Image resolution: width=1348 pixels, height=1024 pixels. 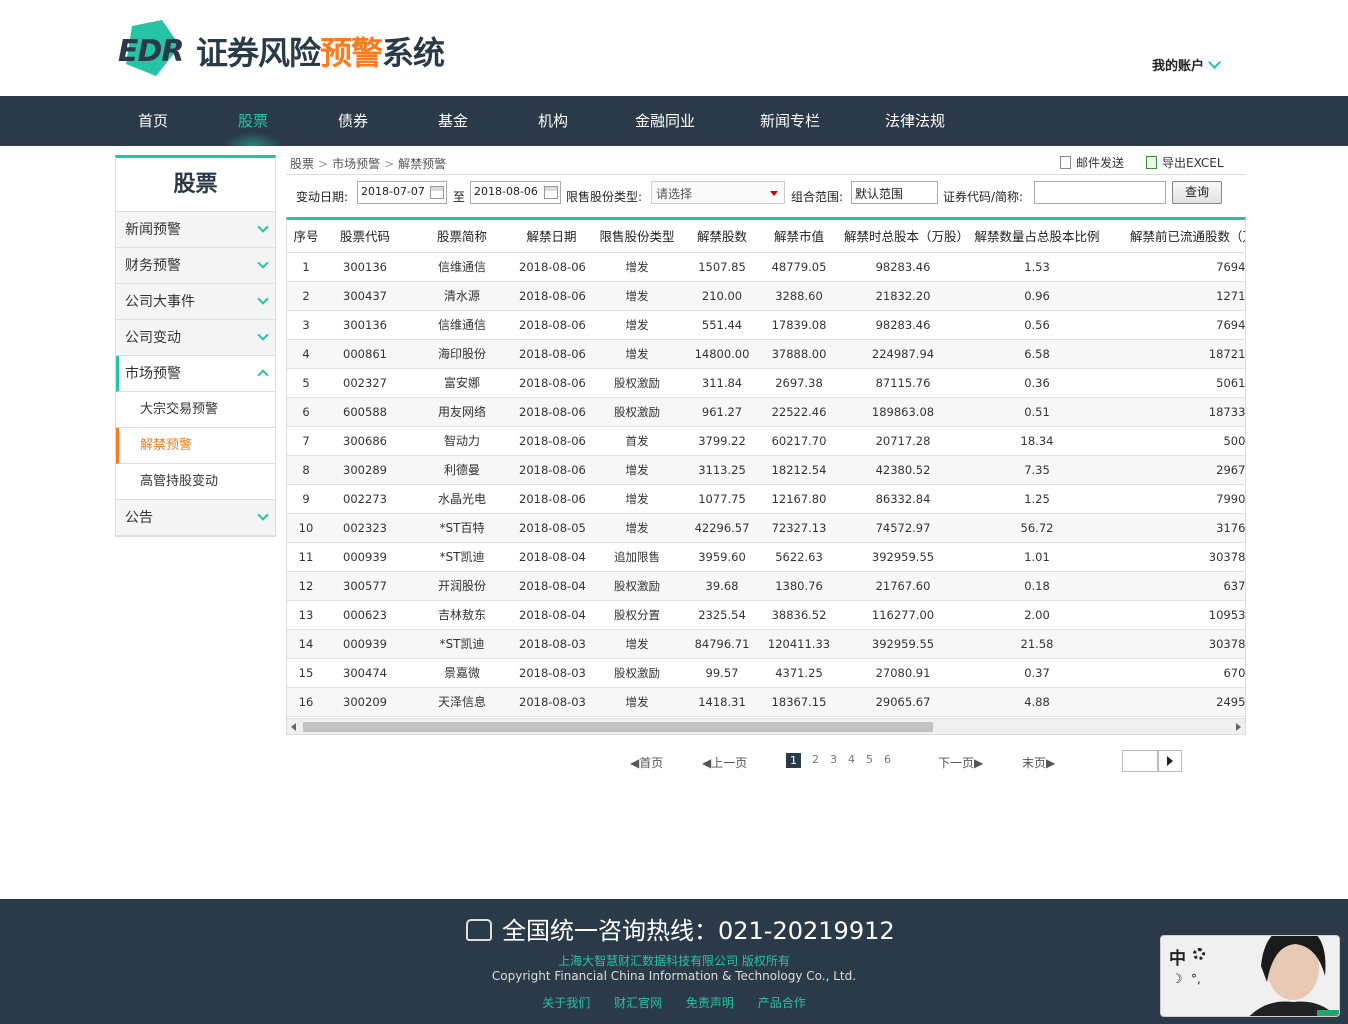 I want to click on logo: EDR 证券风险预警系统, so click(x=290, y=49).